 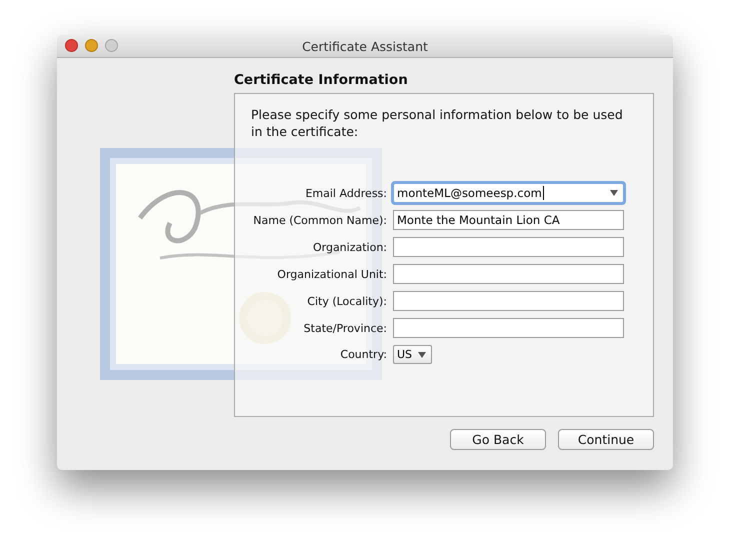 I want to click on minimize-icon, so click(x=91, y=45).